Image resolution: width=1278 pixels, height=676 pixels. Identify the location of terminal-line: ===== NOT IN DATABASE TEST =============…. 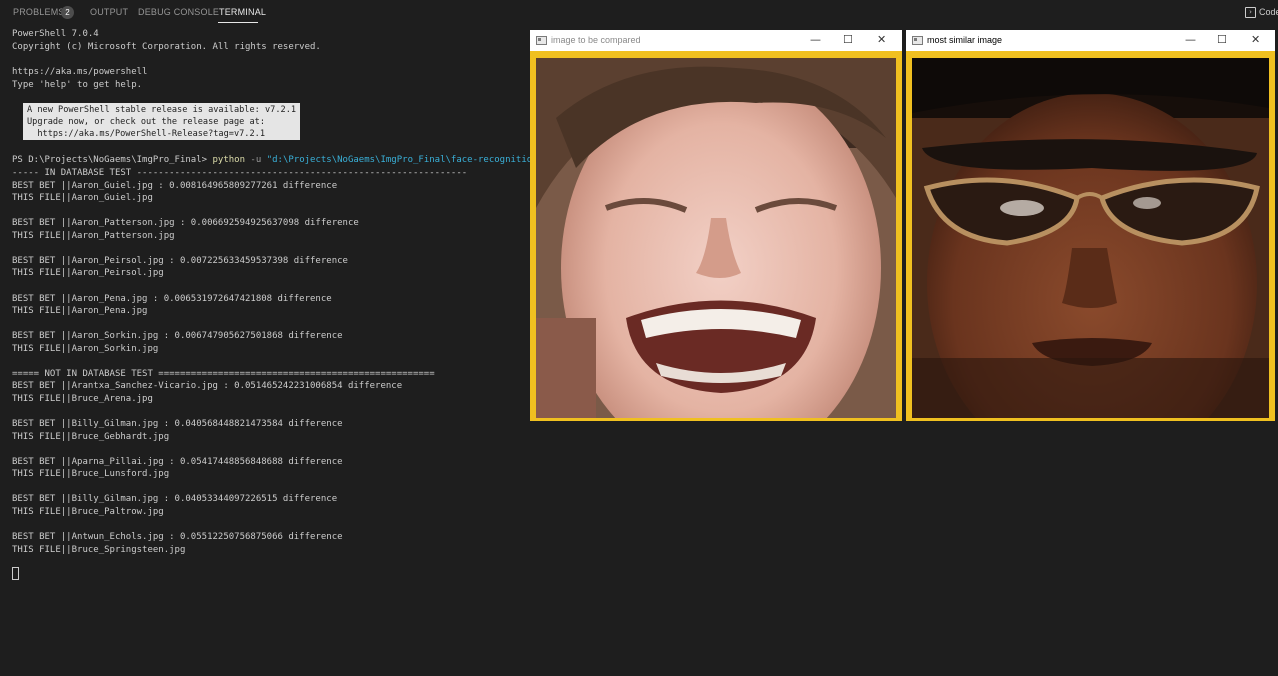
(223, 373).